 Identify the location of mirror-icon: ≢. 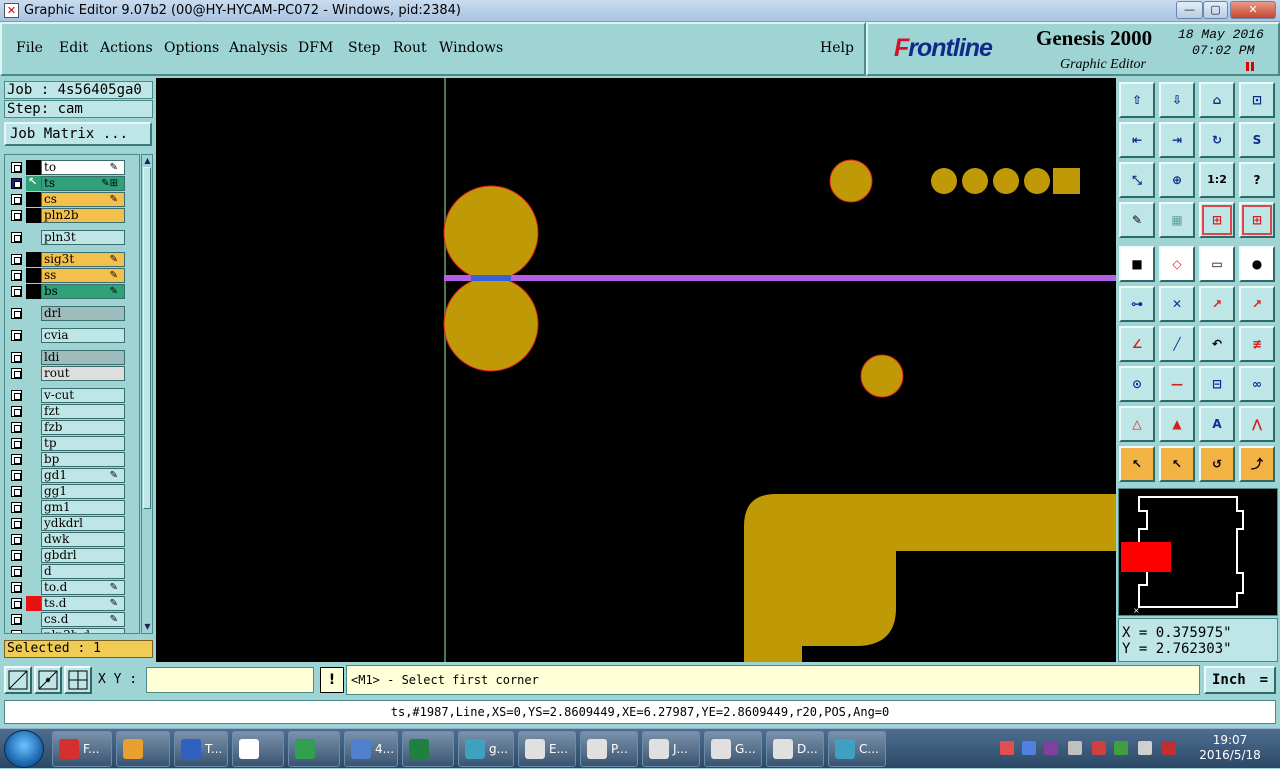
(1257, 344).